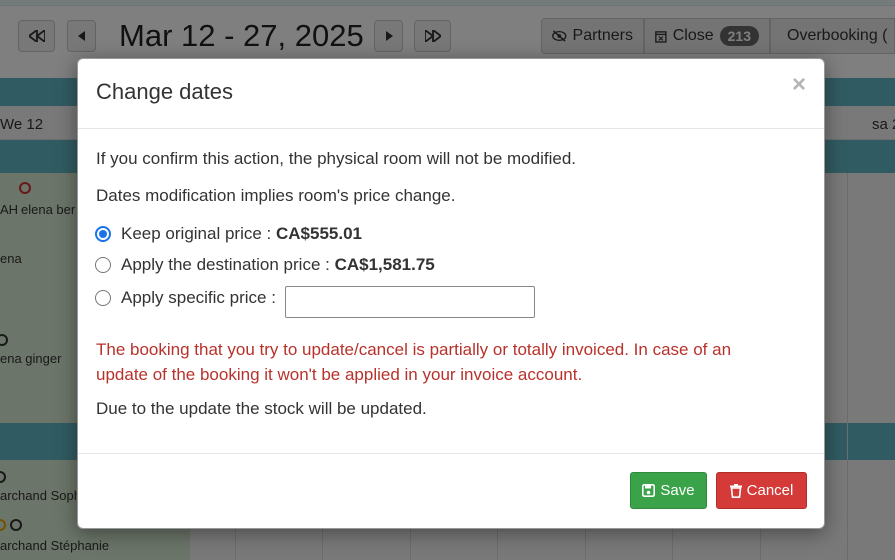 Image resolution: width=895 pixels, height=560 pixels. I want to click on save-icon, so click(649, 490).